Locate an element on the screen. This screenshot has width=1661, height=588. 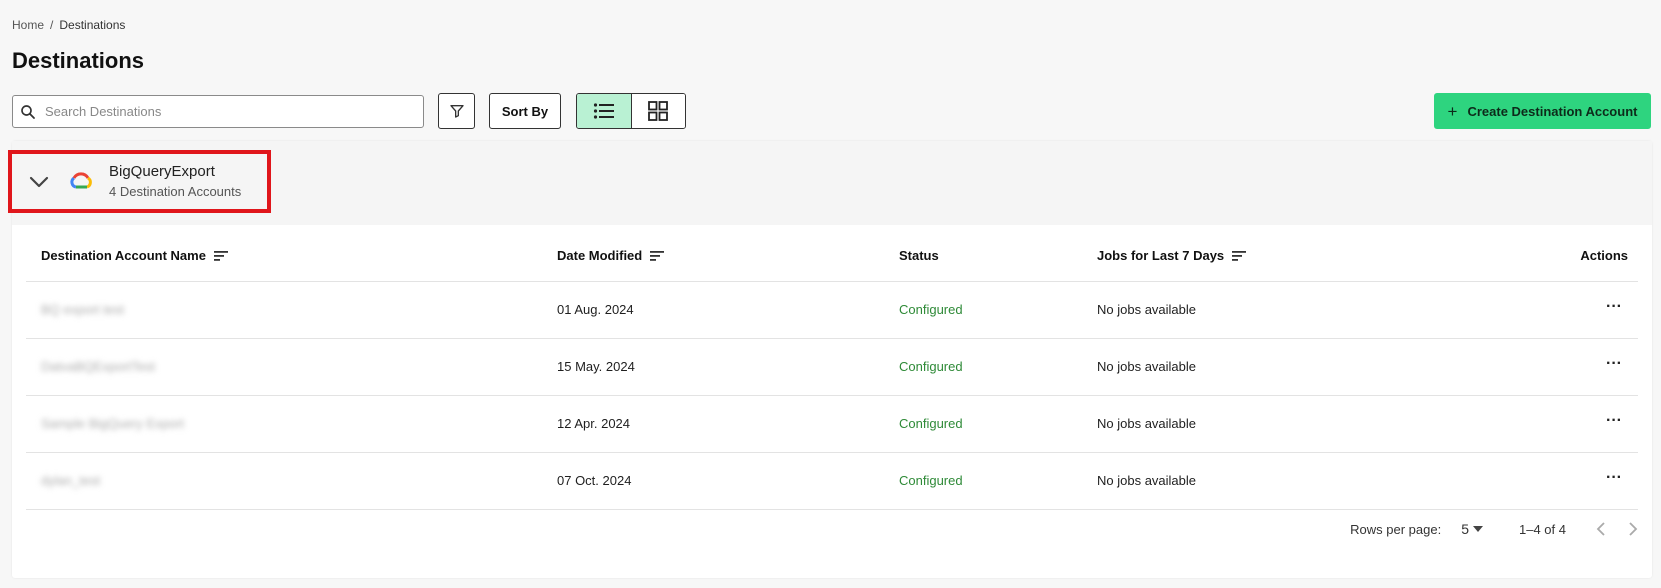
list-view-button is located at coordinates (604, 111).